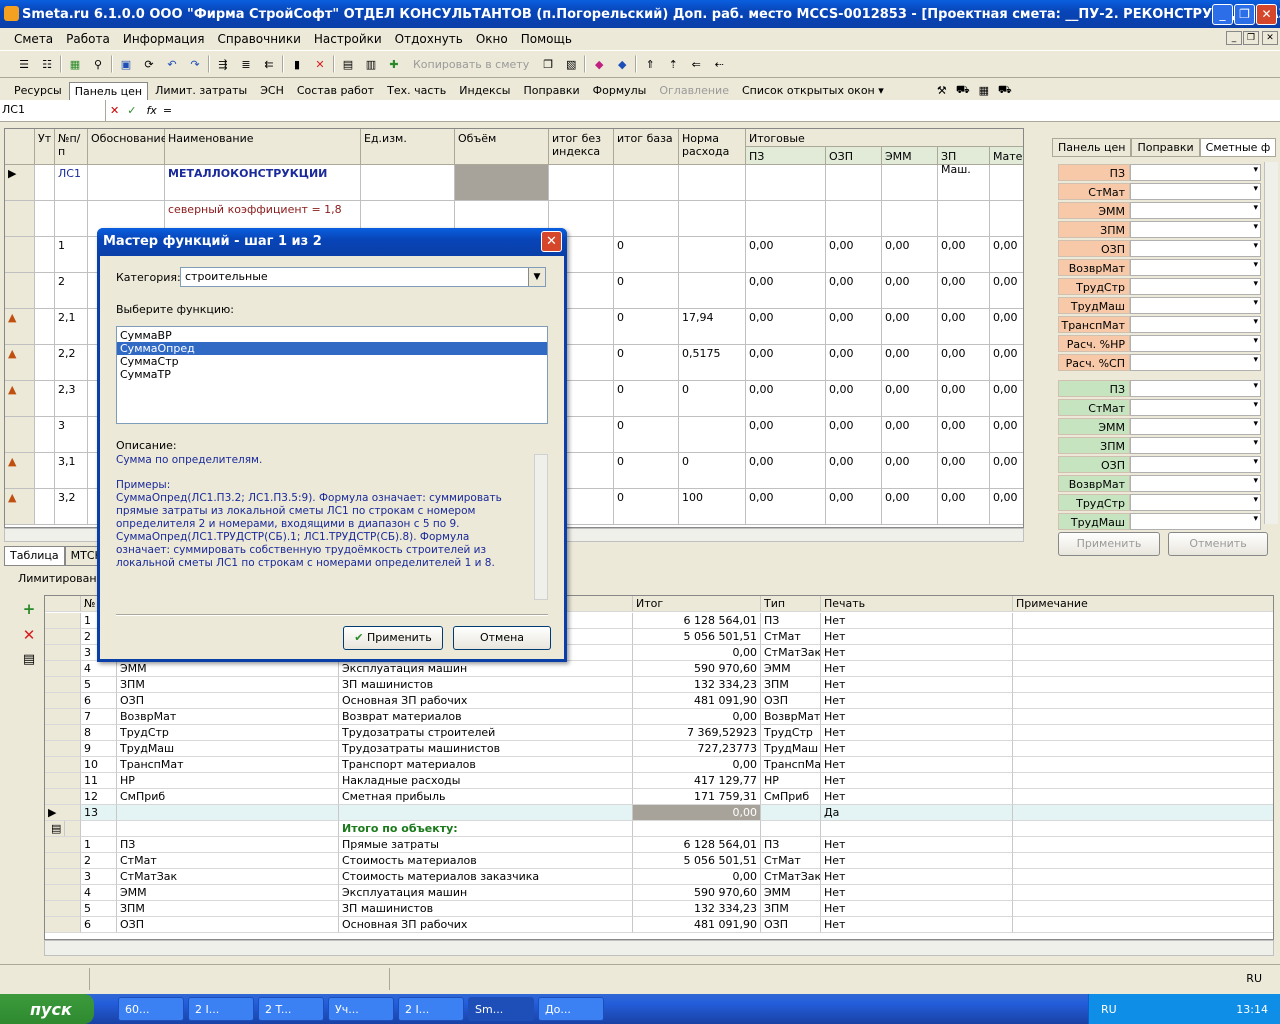 The height and width of the screenshot is (1024, 1280). What do you see at coordinates (1222, 14) in the screenshot?
I see `minimize-button: _` at bounding box center [1222, 14].